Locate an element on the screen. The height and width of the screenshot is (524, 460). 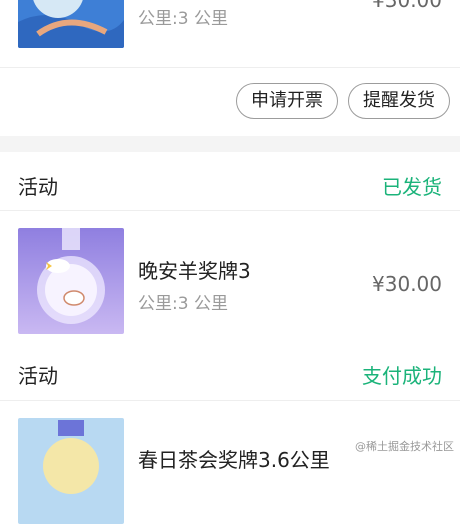
remind-shipping-button: 提醒发货 is located at coordinates (399, 101).